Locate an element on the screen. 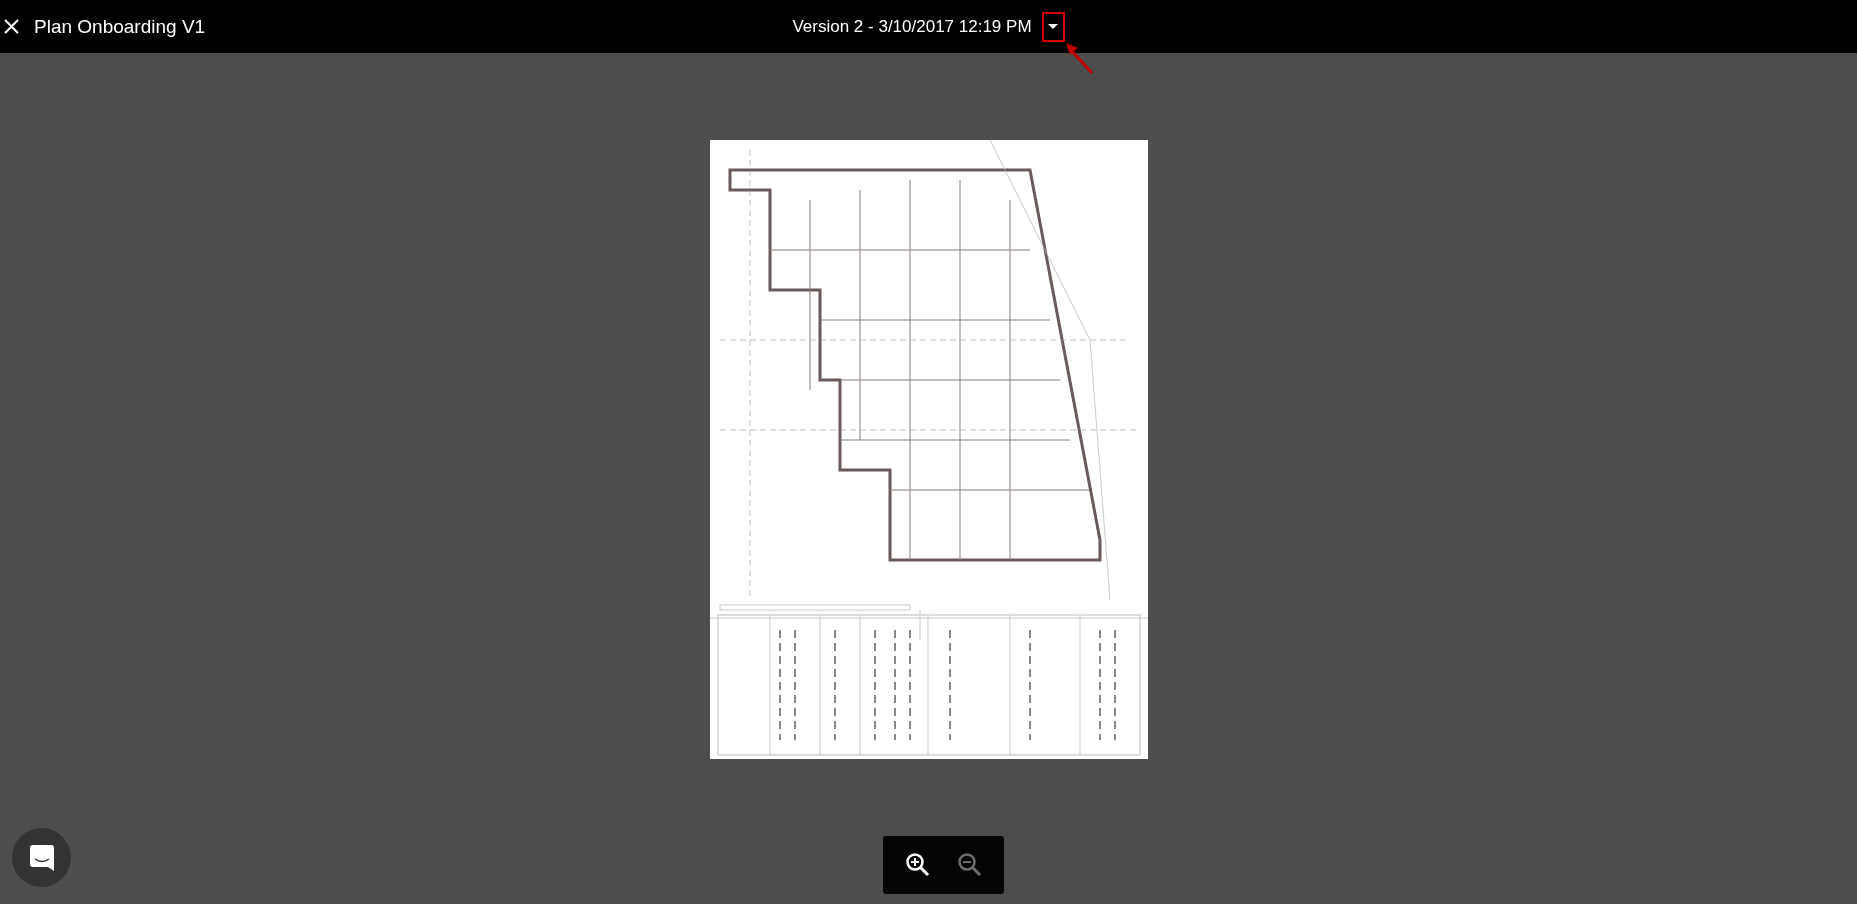 Image resolution: width=1857 pixels, height=904 pixels. annotation-arrow is located at coordinates (1079, 58).